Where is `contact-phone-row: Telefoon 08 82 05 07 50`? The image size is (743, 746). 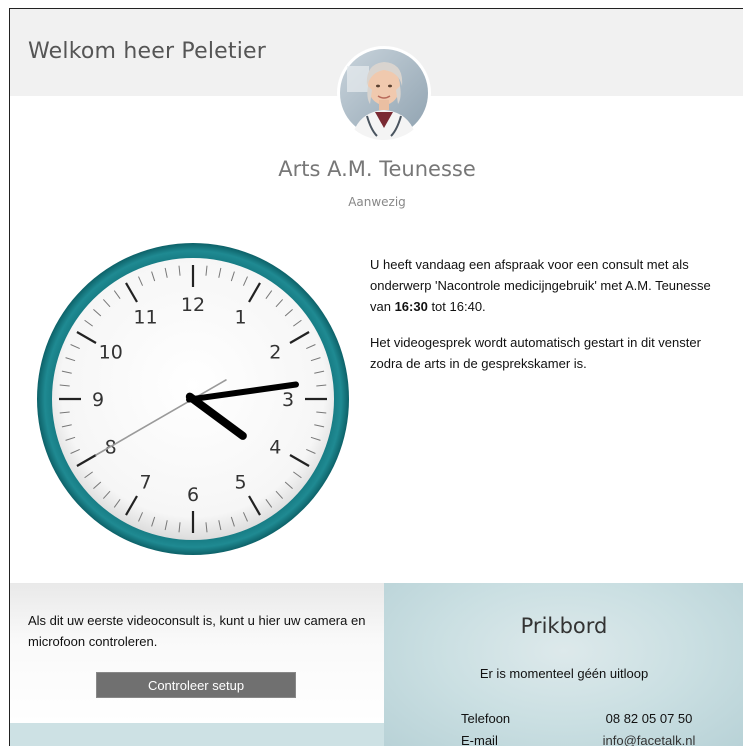
contact-phone-row: Telefoon 08 82 05 07 50 is located at coordinates (590, 718).